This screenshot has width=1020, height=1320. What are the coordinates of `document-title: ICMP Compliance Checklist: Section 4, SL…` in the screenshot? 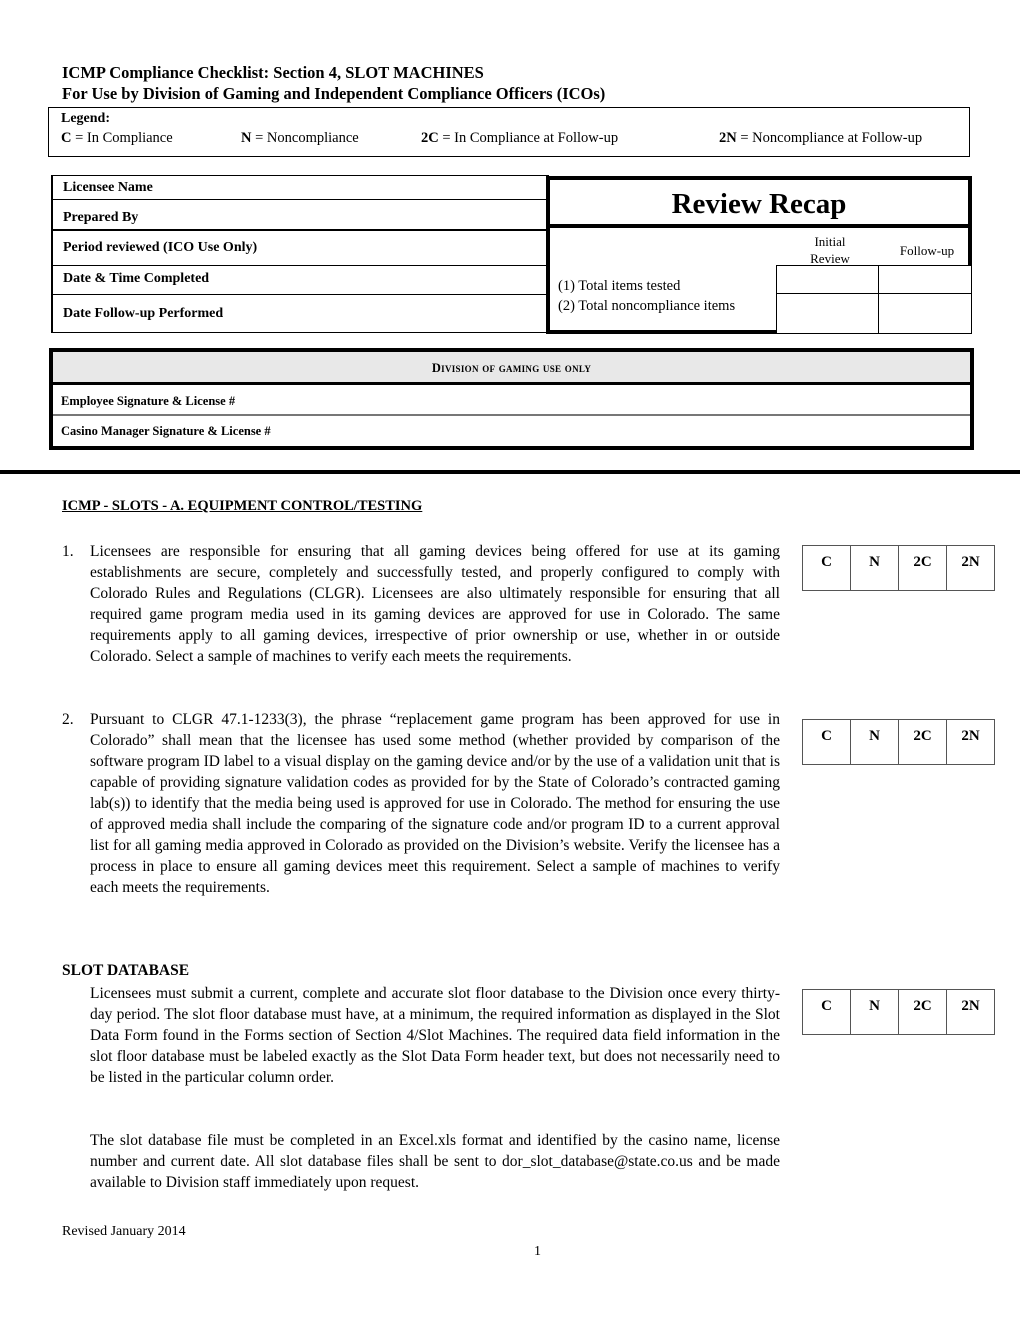 It's located at (273, 72).